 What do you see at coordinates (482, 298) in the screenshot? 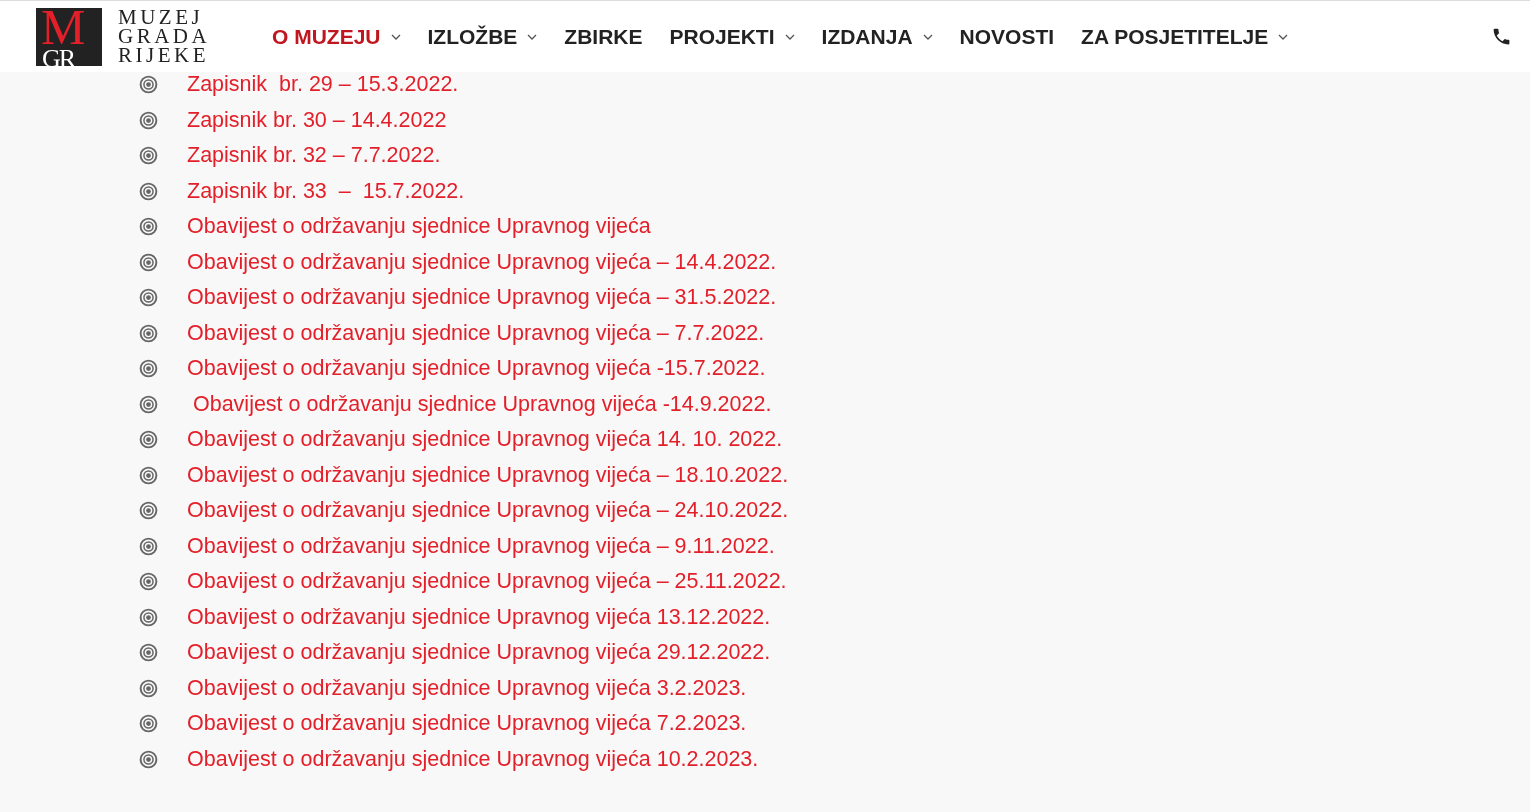
I see `document-link: Obavijest o održavanju sjednice Upravnog vijeća – 31.5.2022.` at bounding box center [482, 298].